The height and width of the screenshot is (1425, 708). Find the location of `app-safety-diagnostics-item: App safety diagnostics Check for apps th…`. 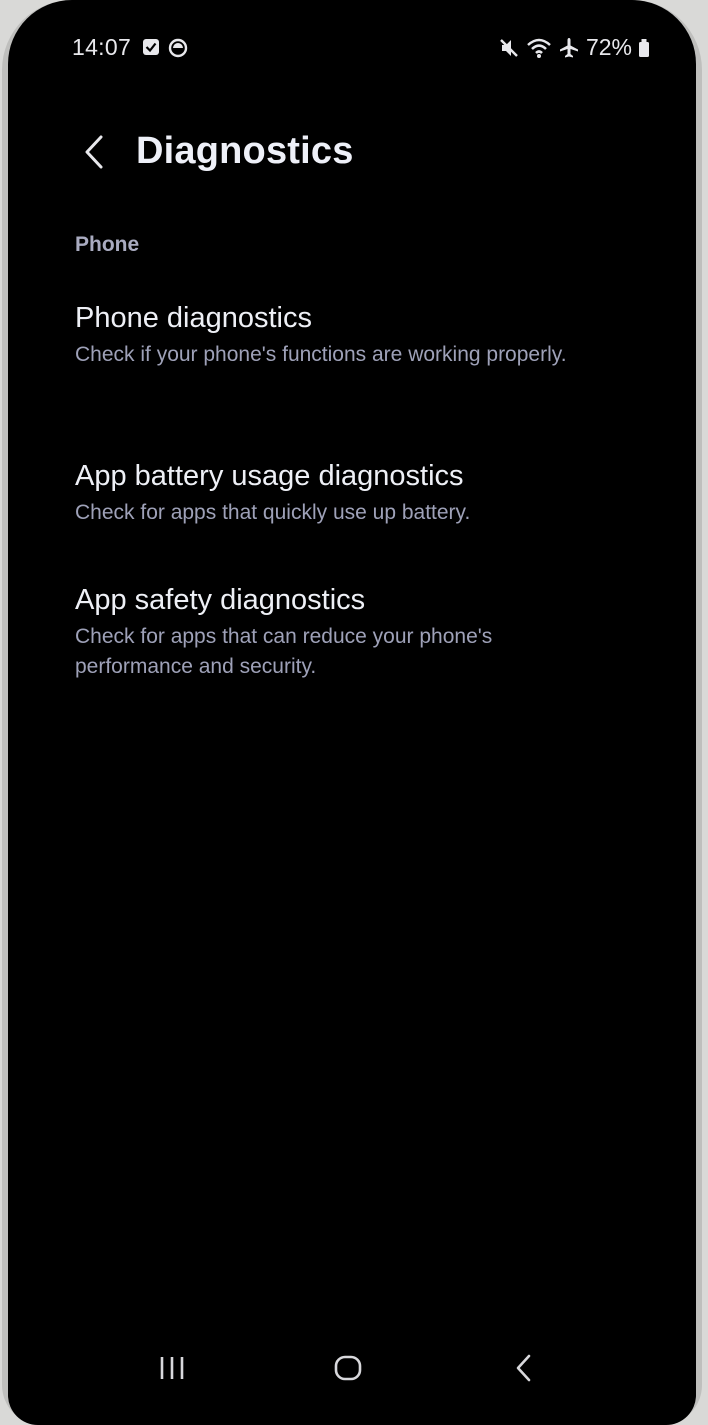

app-safety-diagnostics-item: App safety diagnostics Check for apps th… is located at coordinates (345, 632).